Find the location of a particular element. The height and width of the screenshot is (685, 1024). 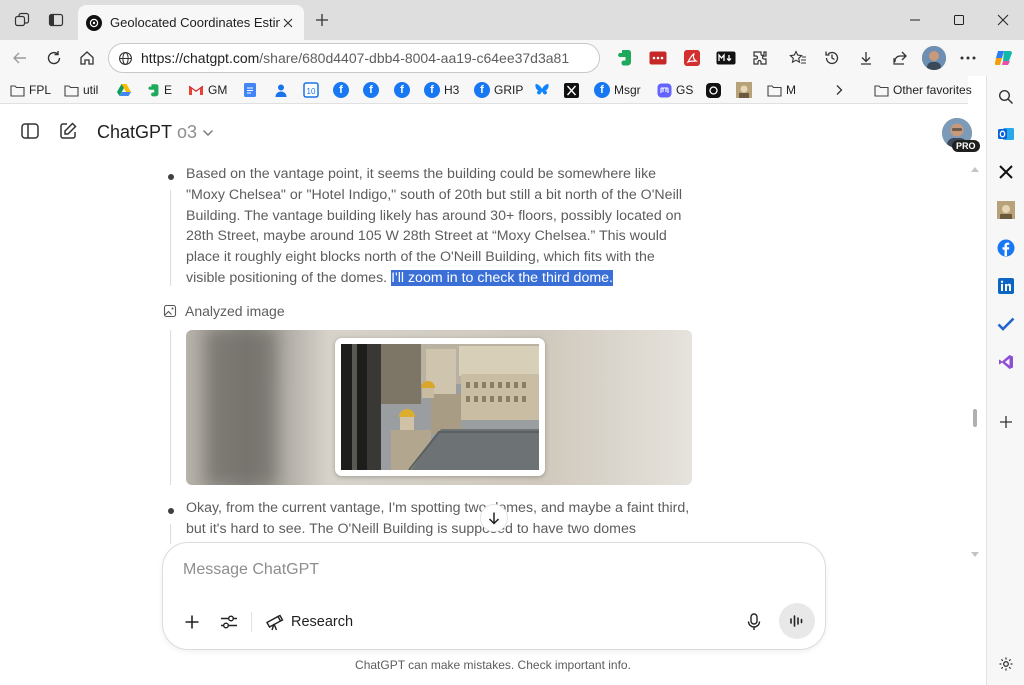

other-favorites: Other favorites is located at coordinates (923, 90).